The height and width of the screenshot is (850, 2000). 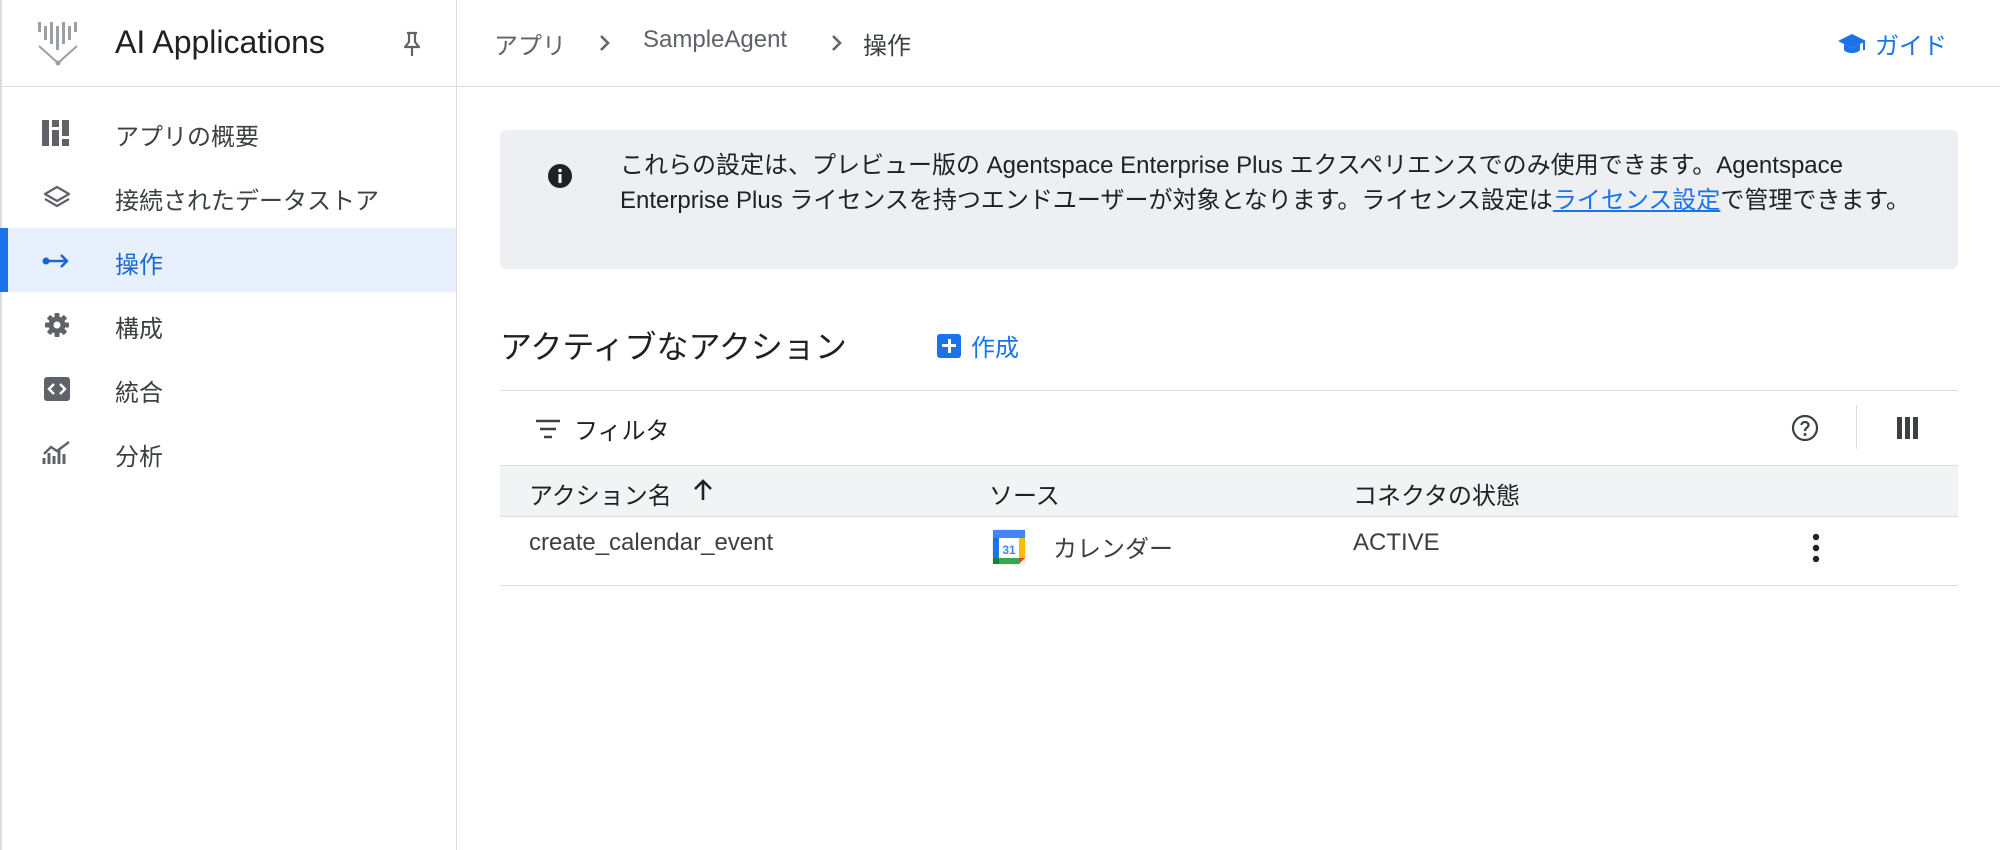 I want to click on table-header-row: アクション名 ソース コネクタの状態, so click(x=1229, y=491).